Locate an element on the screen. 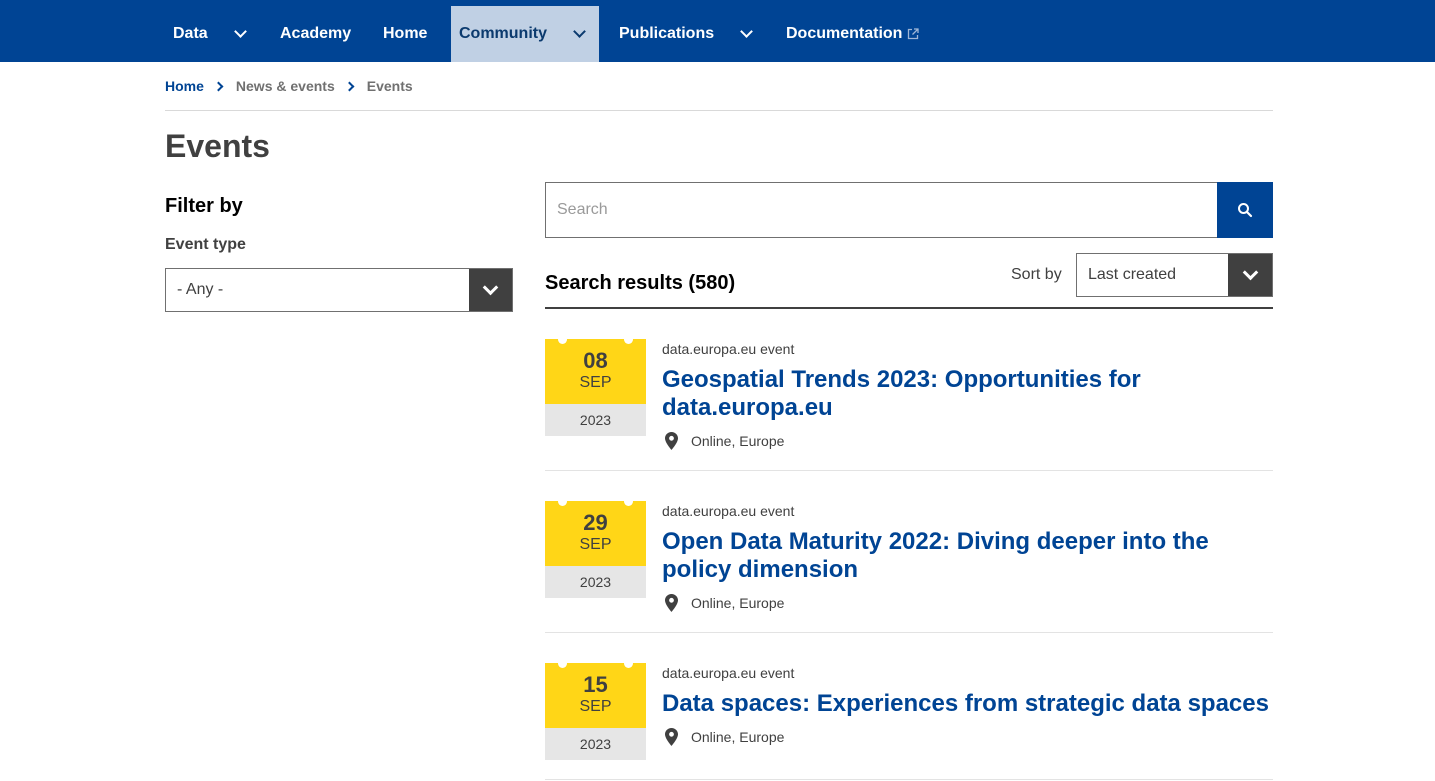  sort-value: Last created is located at coordinates (1132, 274).